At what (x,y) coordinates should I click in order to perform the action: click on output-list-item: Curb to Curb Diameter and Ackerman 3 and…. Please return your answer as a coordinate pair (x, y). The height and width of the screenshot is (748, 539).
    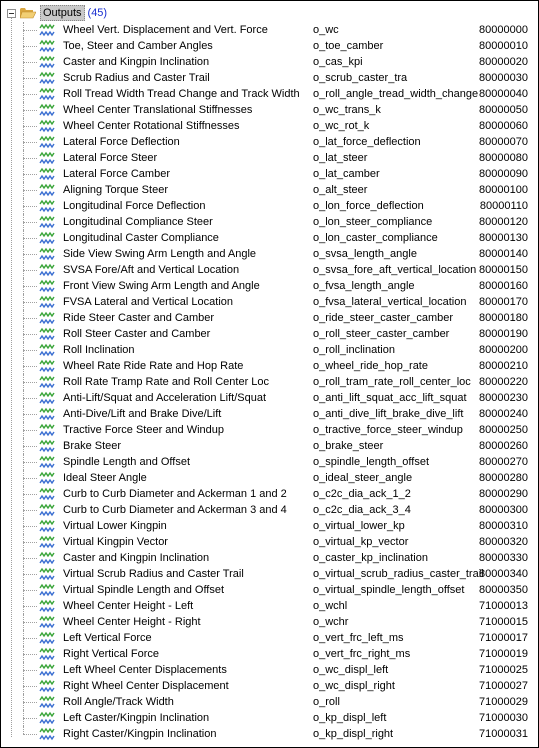
    Looking at the image, I should click on (270, 510).